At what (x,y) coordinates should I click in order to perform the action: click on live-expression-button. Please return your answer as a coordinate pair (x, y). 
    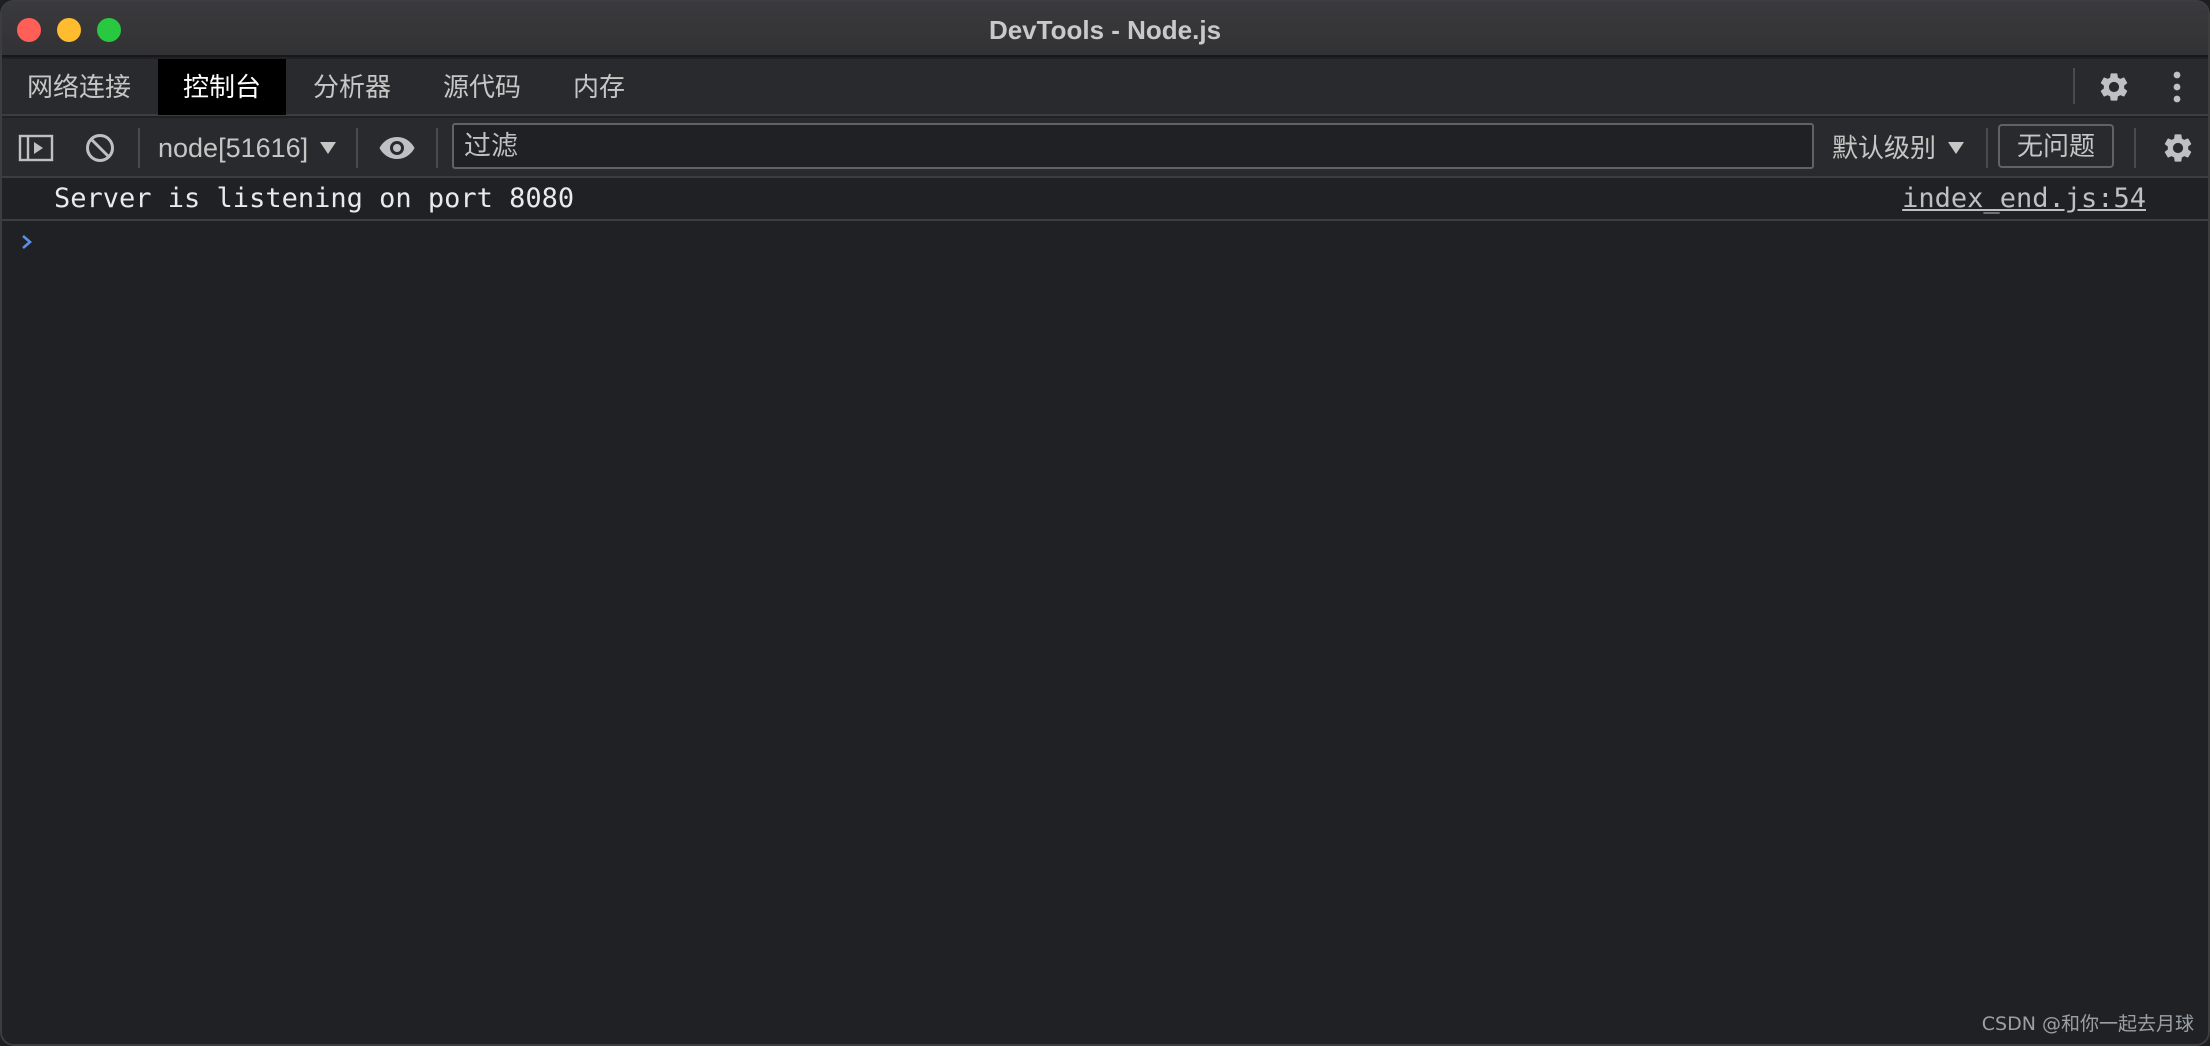
    Looking at the image, I should click on (397, 148).